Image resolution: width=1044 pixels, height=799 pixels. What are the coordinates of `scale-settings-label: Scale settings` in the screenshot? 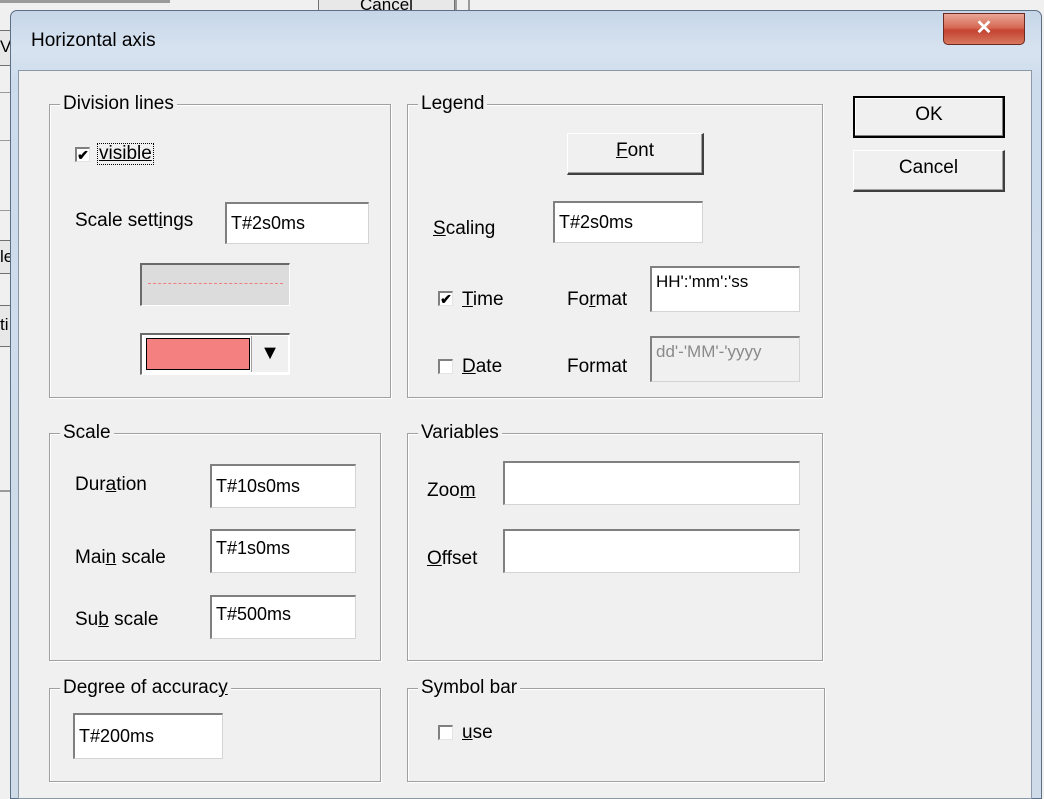 It's located at (134, 220).